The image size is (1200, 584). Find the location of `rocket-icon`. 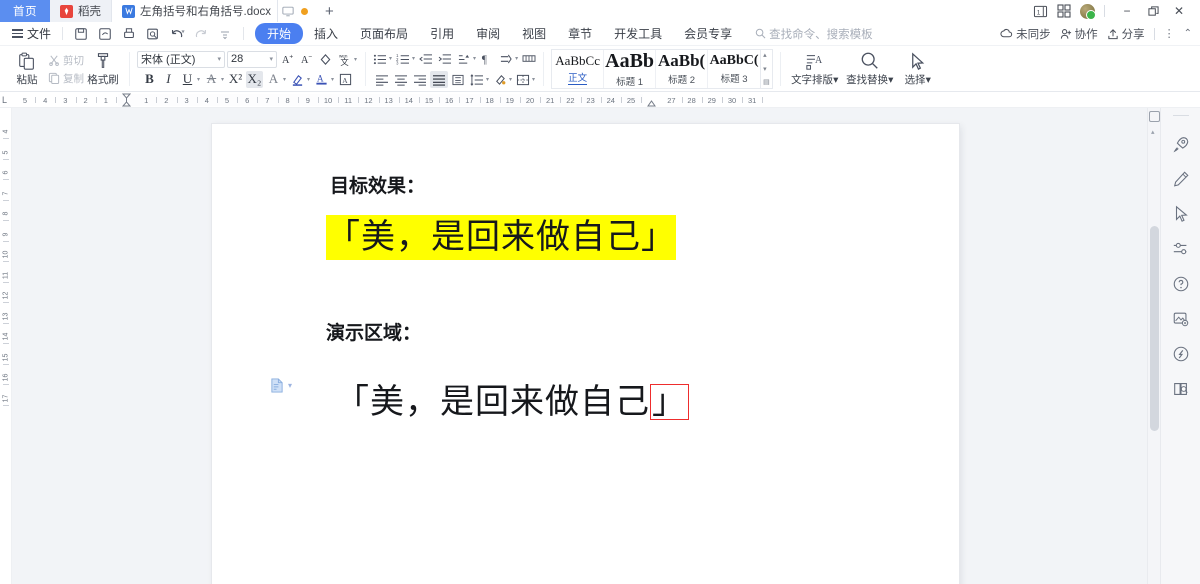

rocket-icon is located at coordinates (1181, 144).